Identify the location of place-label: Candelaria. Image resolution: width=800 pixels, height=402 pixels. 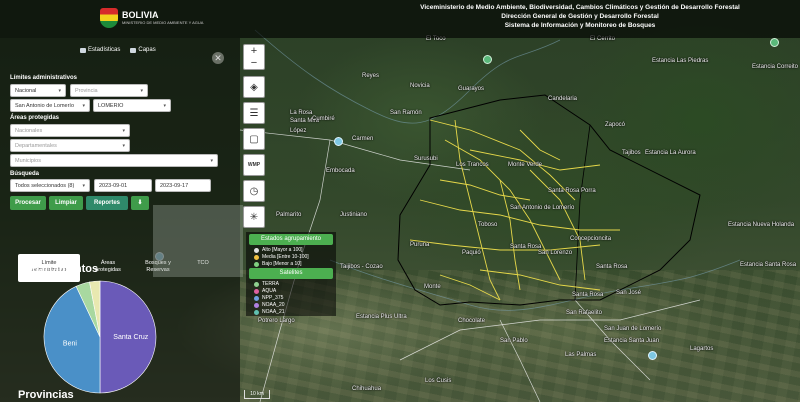
(563, 99).